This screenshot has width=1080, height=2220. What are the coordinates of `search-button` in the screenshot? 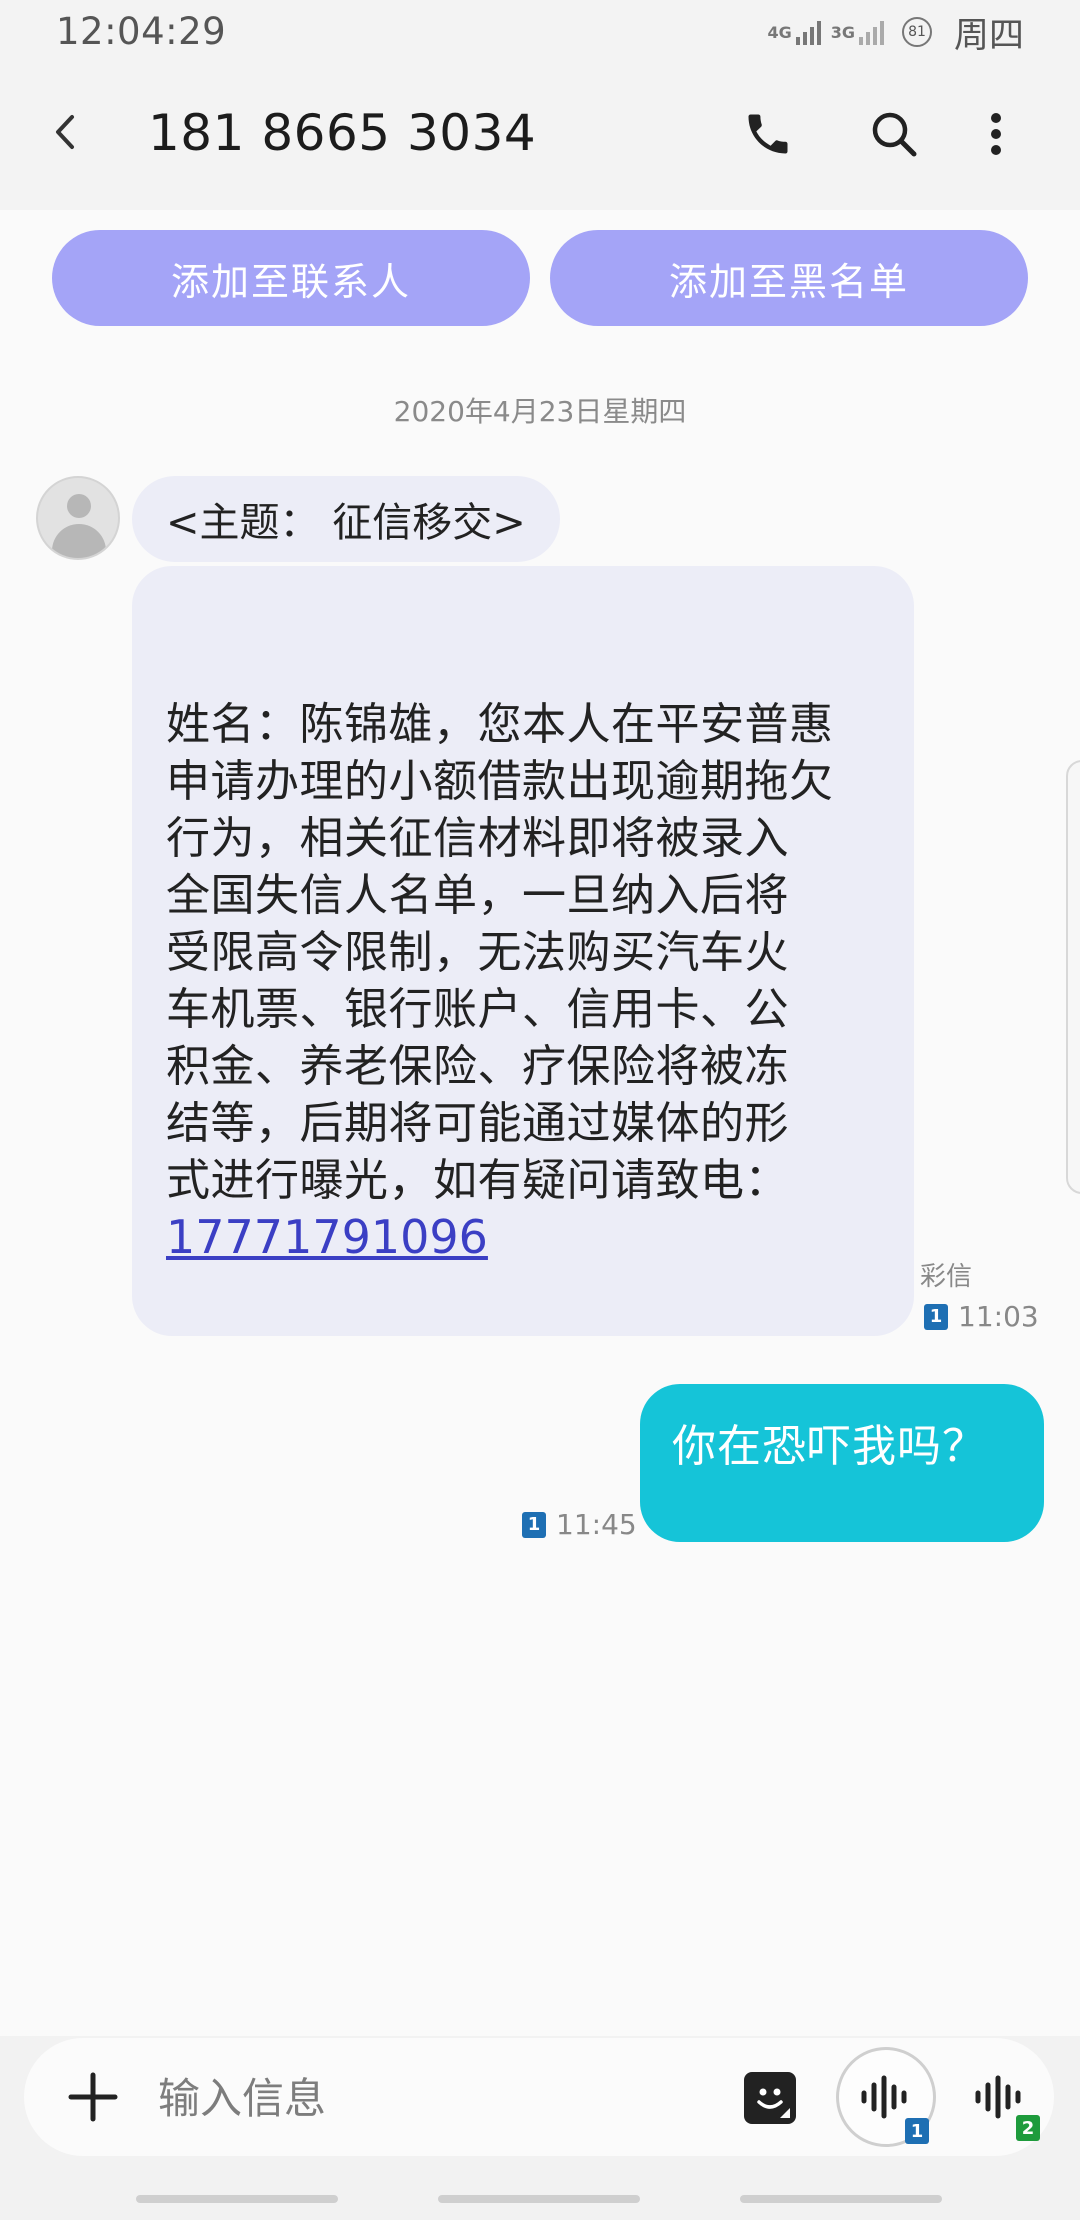 It's located at (894, 134).